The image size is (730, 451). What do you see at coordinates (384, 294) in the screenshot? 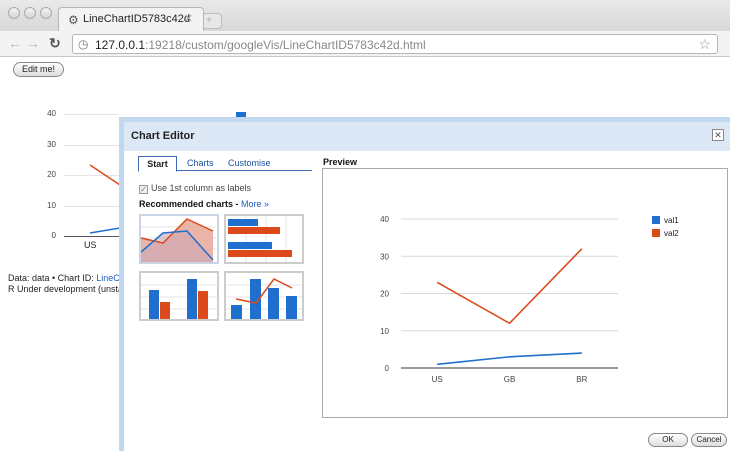
I see `y-tick-label: 20` at bounding box center [384, 294].